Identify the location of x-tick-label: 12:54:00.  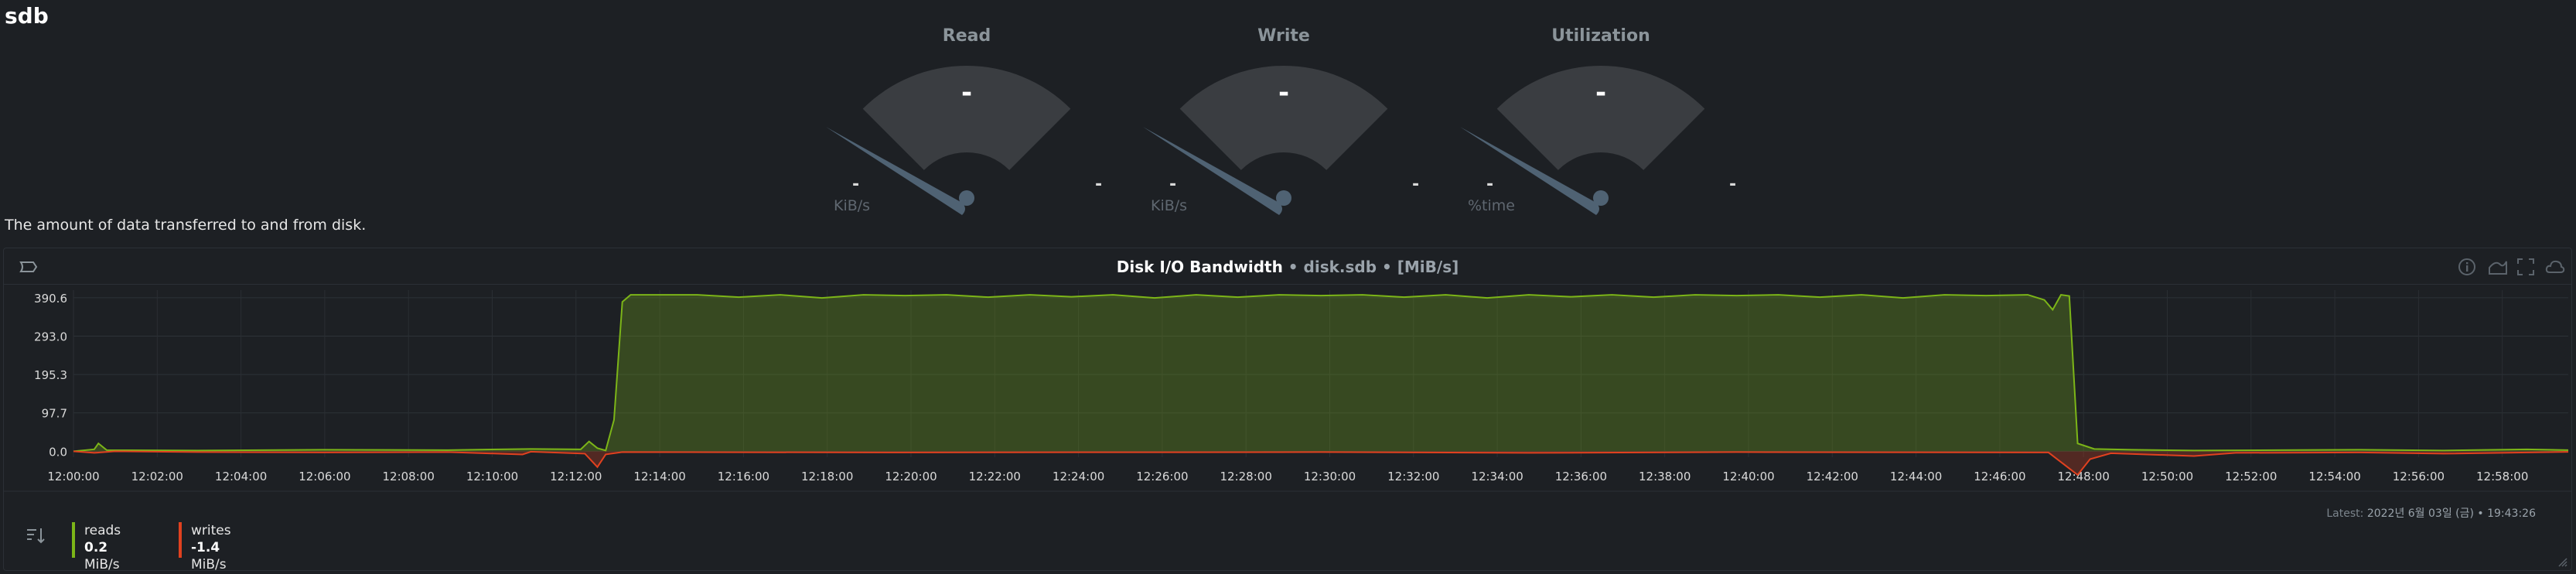
(2334, 477).